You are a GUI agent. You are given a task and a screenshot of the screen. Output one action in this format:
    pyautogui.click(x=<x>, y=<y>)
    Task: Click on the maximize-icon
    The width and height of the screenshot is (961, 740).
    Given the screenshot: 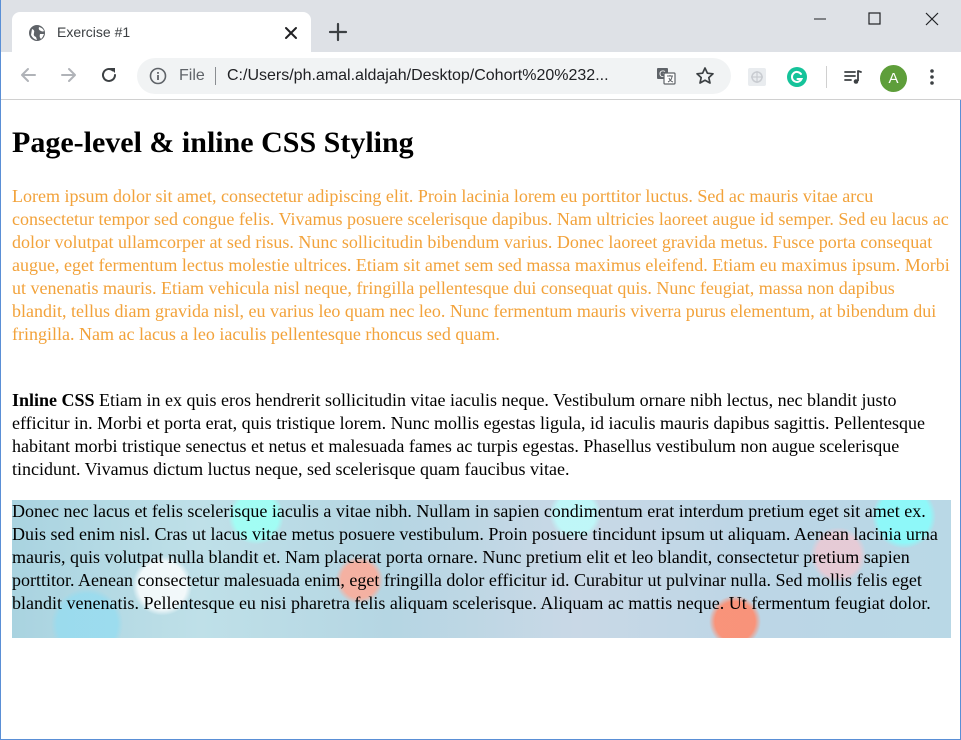 What is the action you would take?
    pyautogui.click(x=875, y=19)
    